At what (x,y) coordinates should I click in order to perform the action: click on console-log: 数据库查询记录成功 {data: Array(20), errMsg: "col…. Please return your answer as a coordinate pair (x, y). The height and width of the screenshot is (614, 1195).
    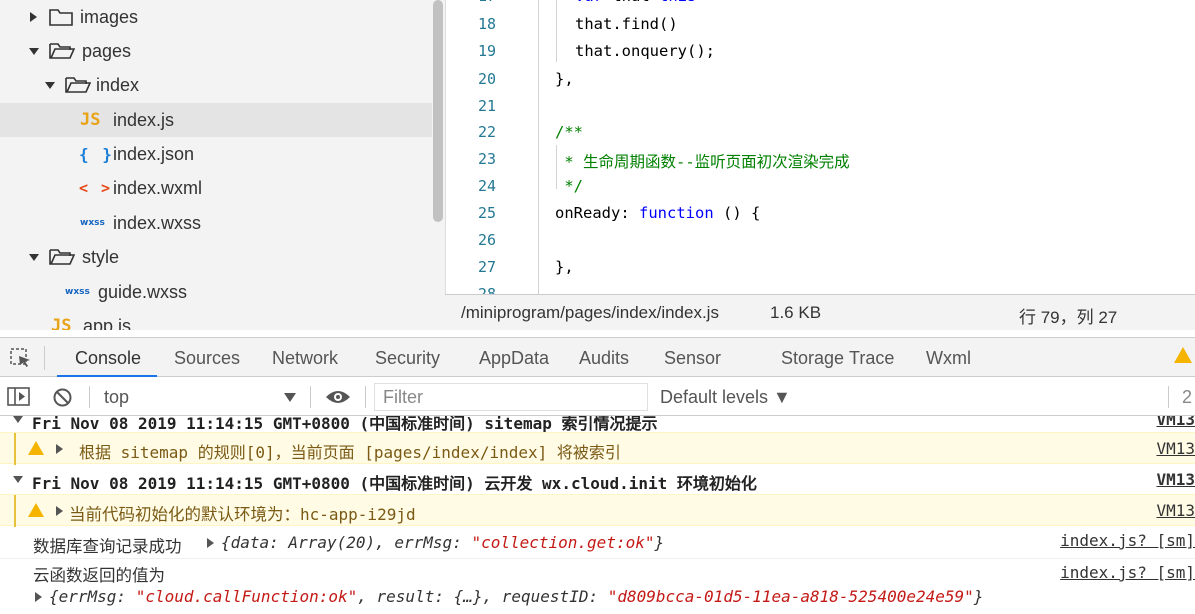
    Looking at the image, I should click on (597, 543).